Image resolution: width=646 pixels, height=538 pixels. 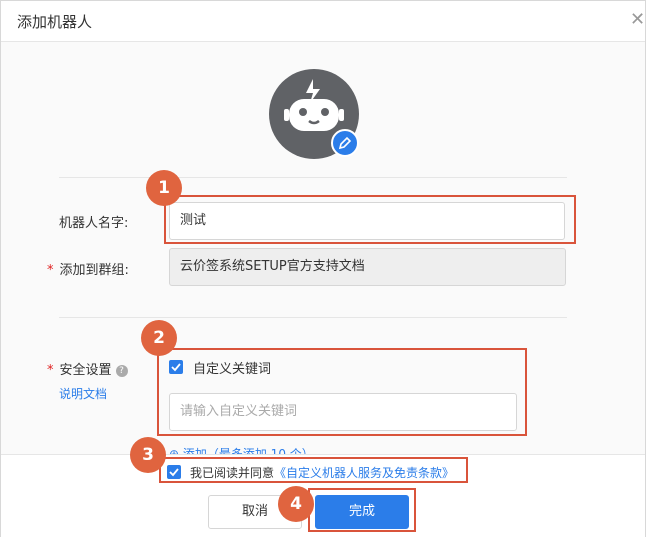 What do you see at coordinates (367, 267) in the screenshot?
I see `group-field: 云价签系统SETUP官方支持文档` at bounding box center [367, 267].